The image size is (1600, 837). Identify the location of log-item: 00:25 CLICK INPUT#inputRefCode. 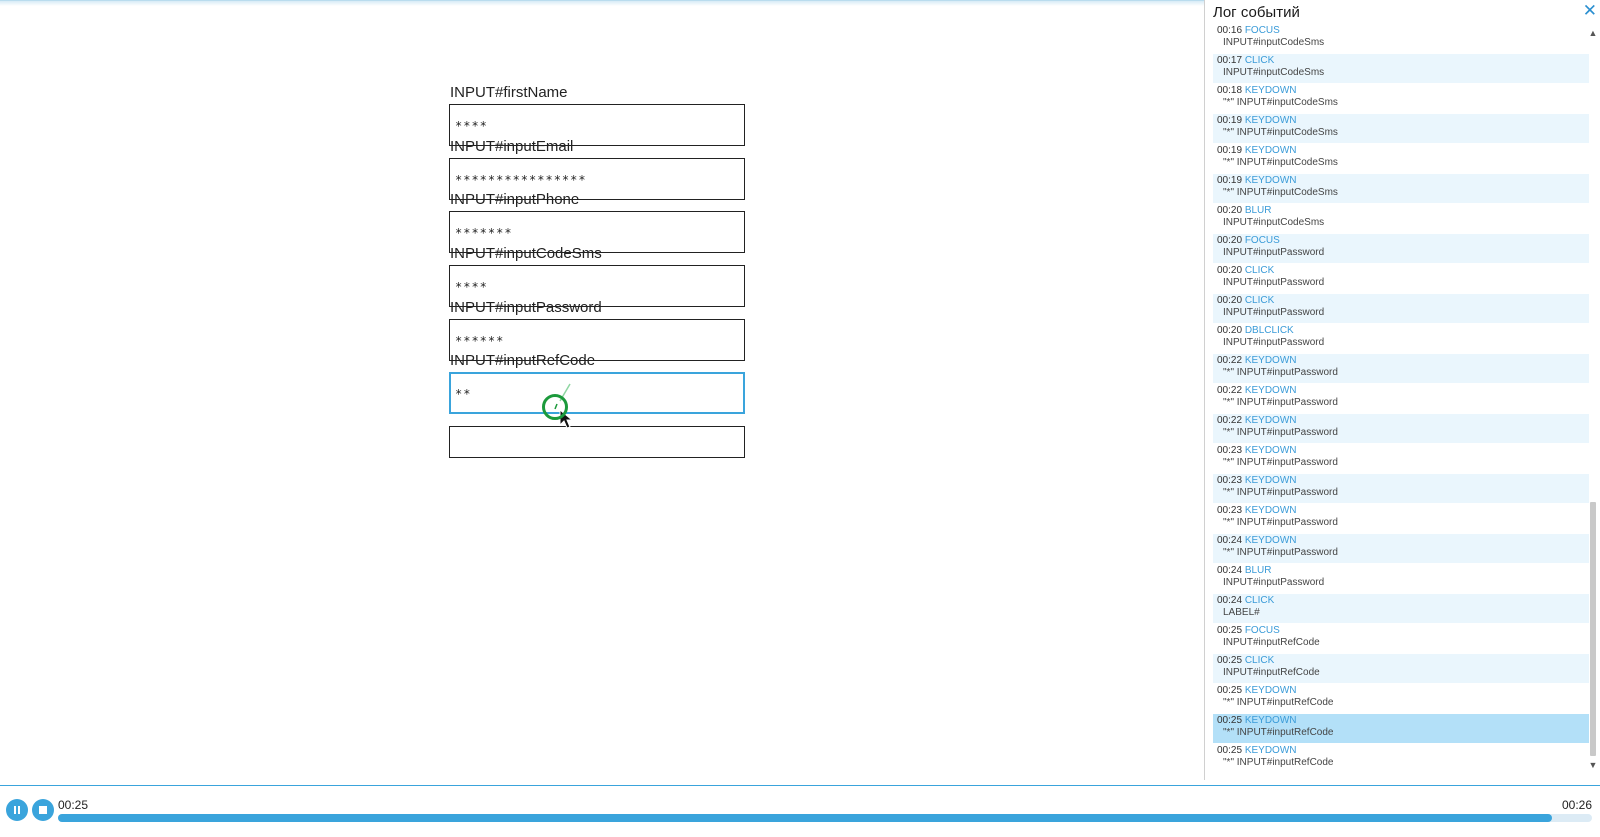
(1401, 668).